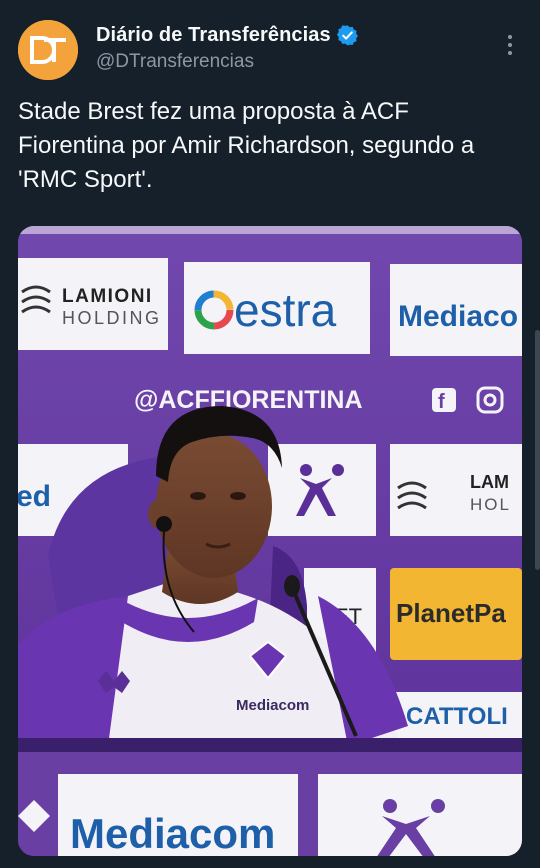 The height and width of the screenshot is (868, 540). I want to click on account-avatar, so click(48, 50).